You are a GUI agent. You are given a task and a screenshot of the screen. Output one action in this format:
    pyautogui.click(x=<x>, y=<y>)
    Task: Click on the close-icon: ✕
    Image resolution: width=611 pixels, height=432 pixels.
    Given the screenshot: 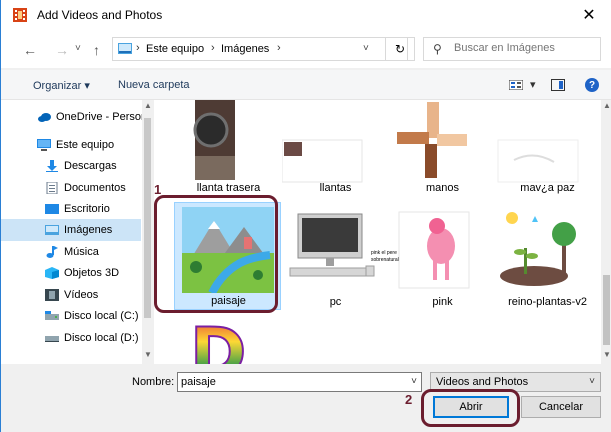 What is the action you would take?
    pyautogui.click(x=589, y=15)
    